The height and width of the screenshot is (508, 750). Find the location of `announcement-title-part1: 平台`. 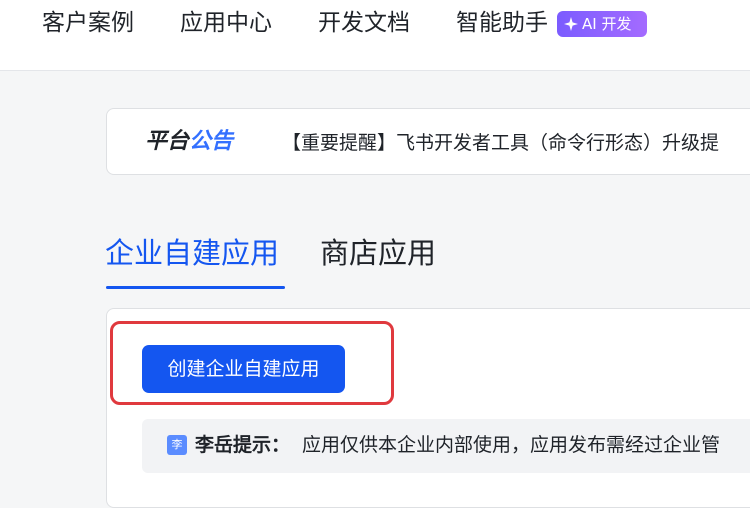

announcement-title-part1: 平台 is located at coordinates (167, 141).